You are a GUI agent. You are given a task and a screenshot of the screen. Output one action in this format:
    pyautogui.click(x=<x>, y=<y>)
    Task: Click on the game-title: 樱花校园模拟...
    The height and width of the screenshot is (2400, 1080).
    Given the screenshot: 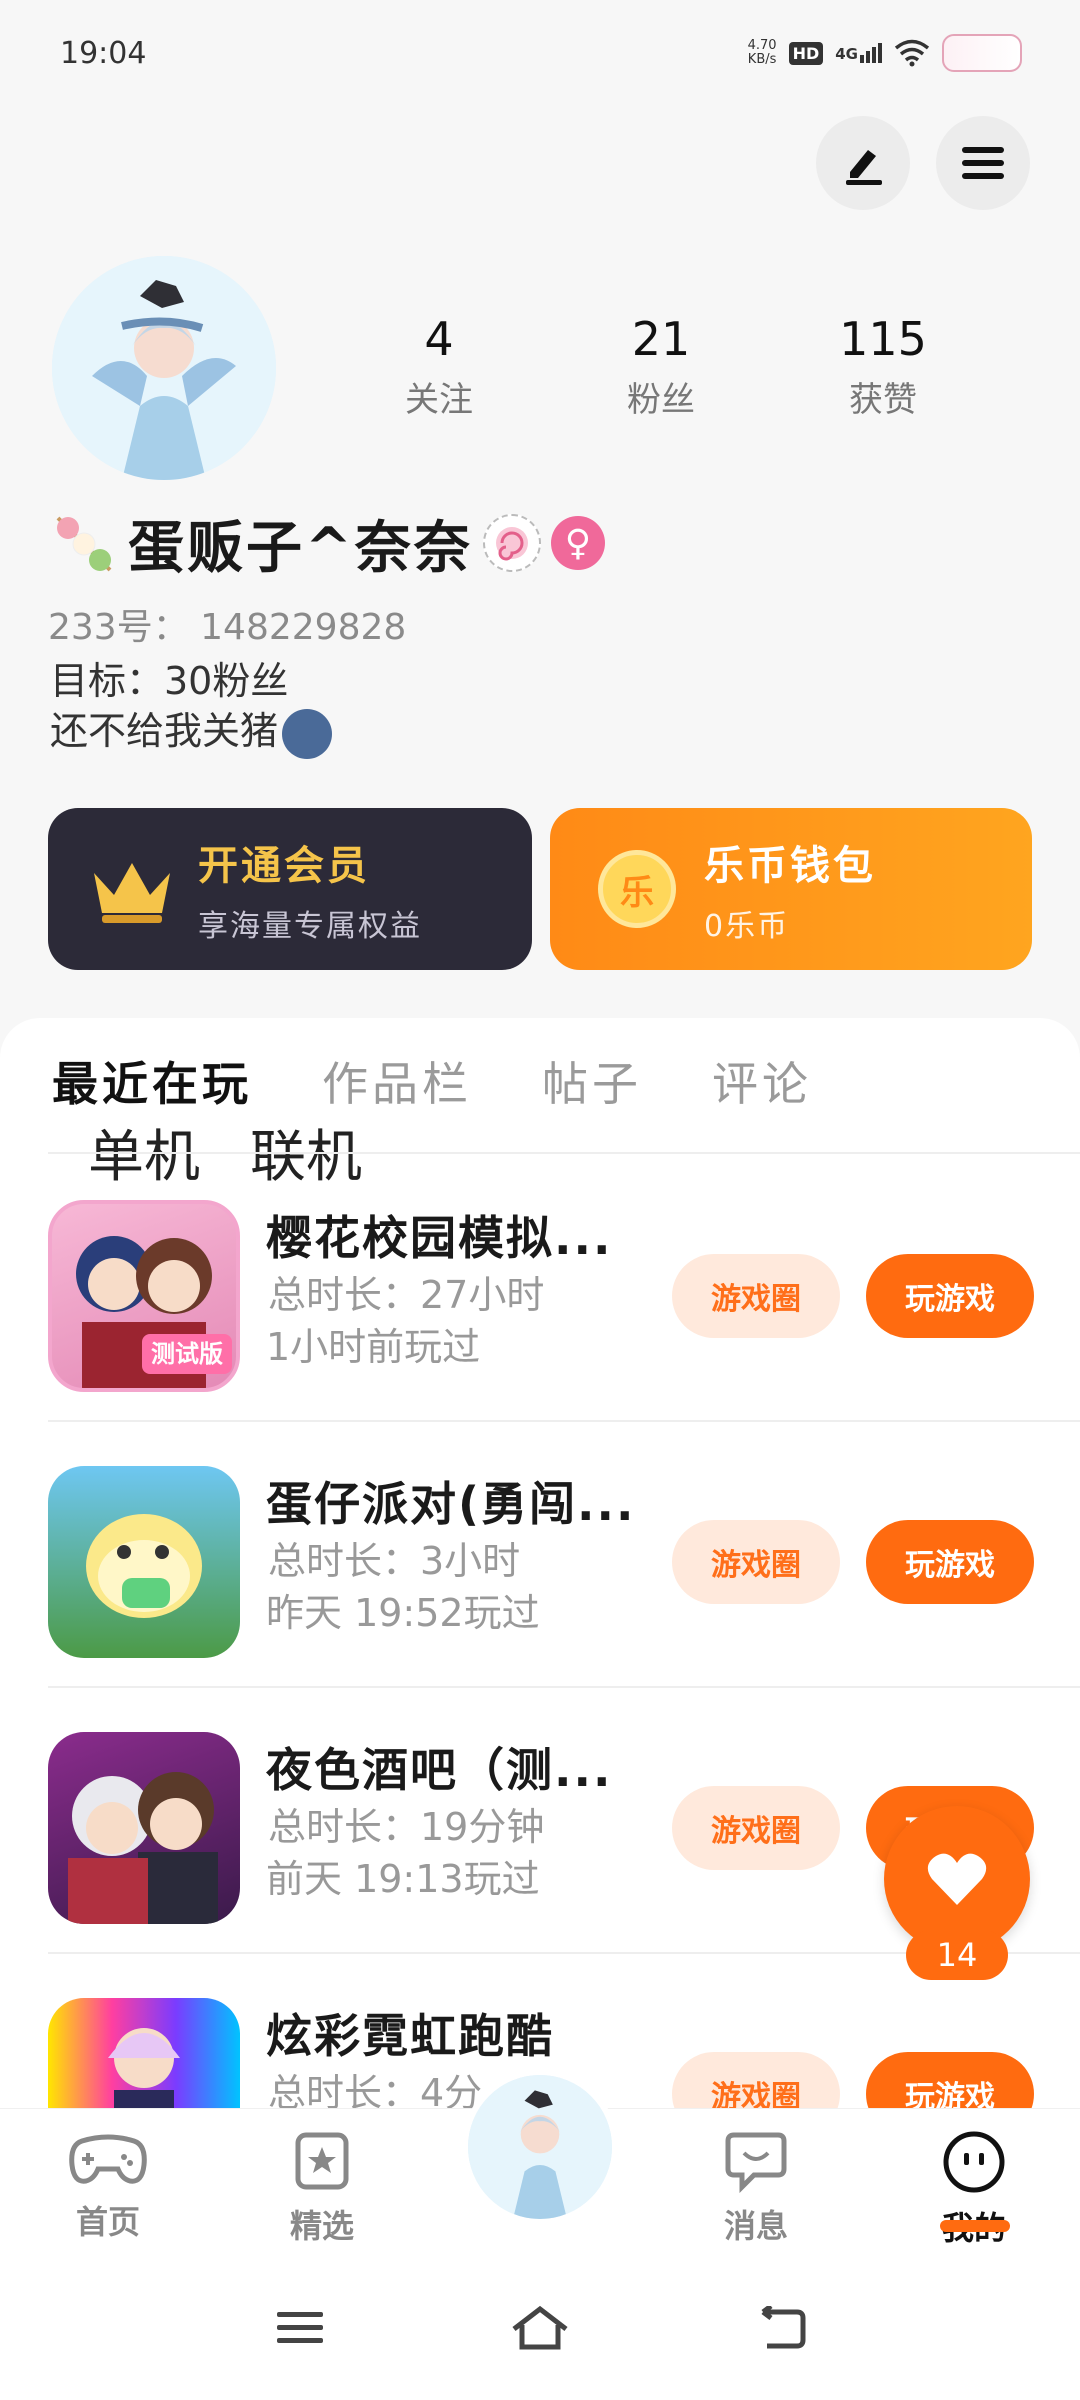 What is the action you would take?
    pyautogui.click(x=439, y=1238)
    